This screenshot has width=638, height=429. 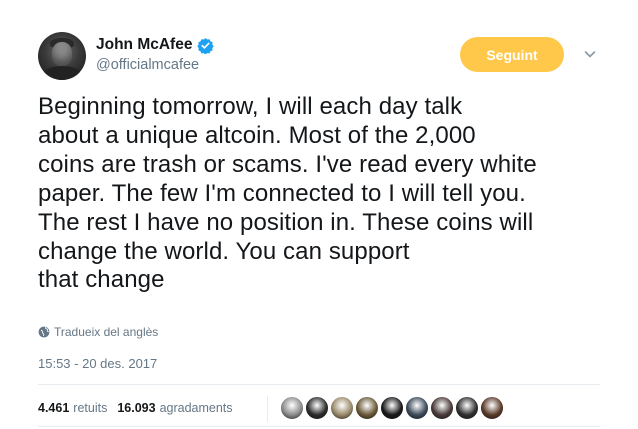 What do you see at coordinates (44, 332) in the screenshot?
I see `globe-icon` at bounding box center [44, 332].